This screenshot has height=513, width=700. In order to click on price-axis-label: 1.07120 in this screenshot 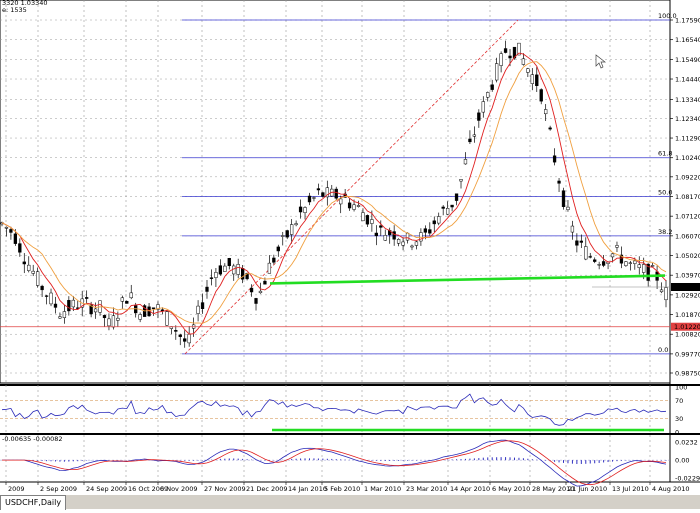, I will do `click(687, 217)`.